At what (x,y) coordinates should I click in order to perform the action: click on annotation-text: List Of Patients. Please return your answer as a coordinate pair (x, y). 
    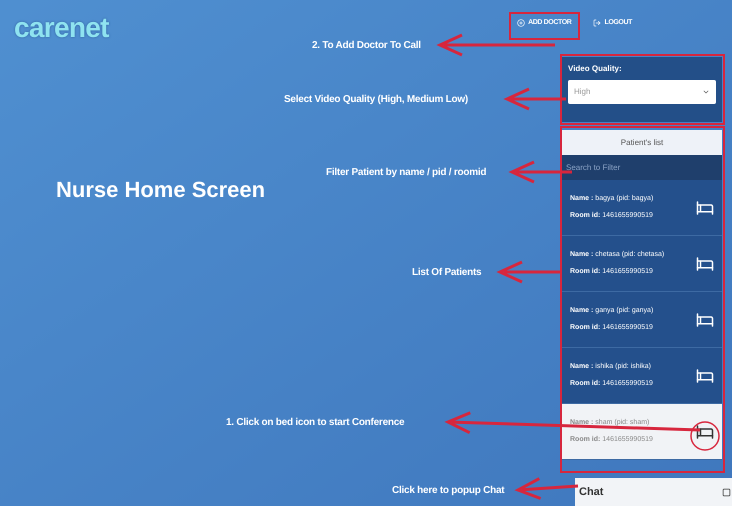
    Looking at the image, I should click on (447, 273).